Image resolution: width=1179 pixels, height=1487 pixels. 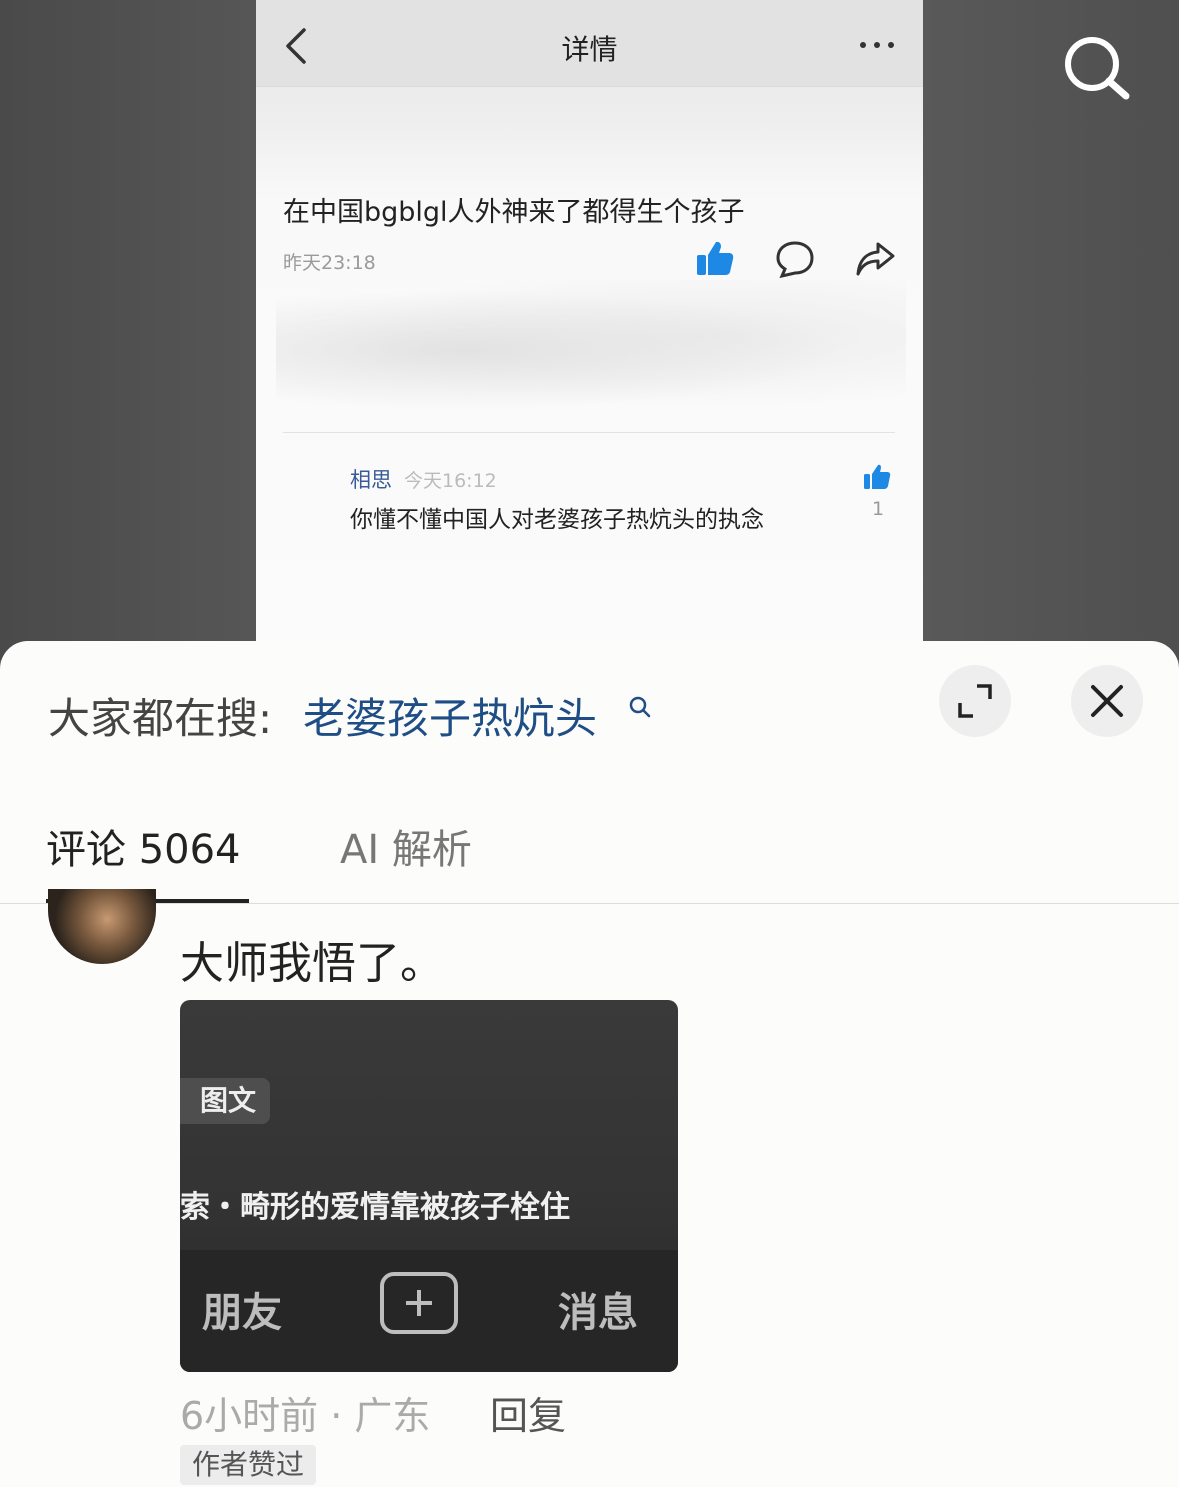 What do you see at coordinates (160, 718) in the screenshot?
I see `trending-search-label: 大家都在搜:` at bounding box center [160, 718].